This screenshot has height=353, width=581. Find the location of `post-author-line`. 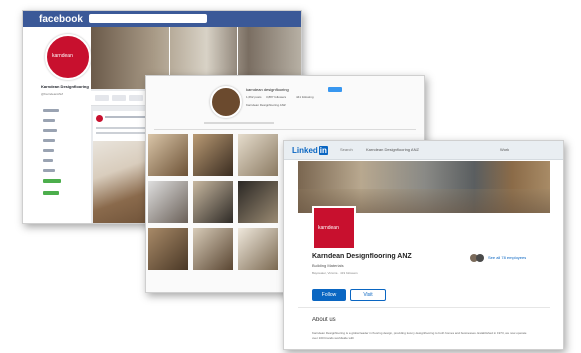

post-author-line is located at coordinates (125, 117).